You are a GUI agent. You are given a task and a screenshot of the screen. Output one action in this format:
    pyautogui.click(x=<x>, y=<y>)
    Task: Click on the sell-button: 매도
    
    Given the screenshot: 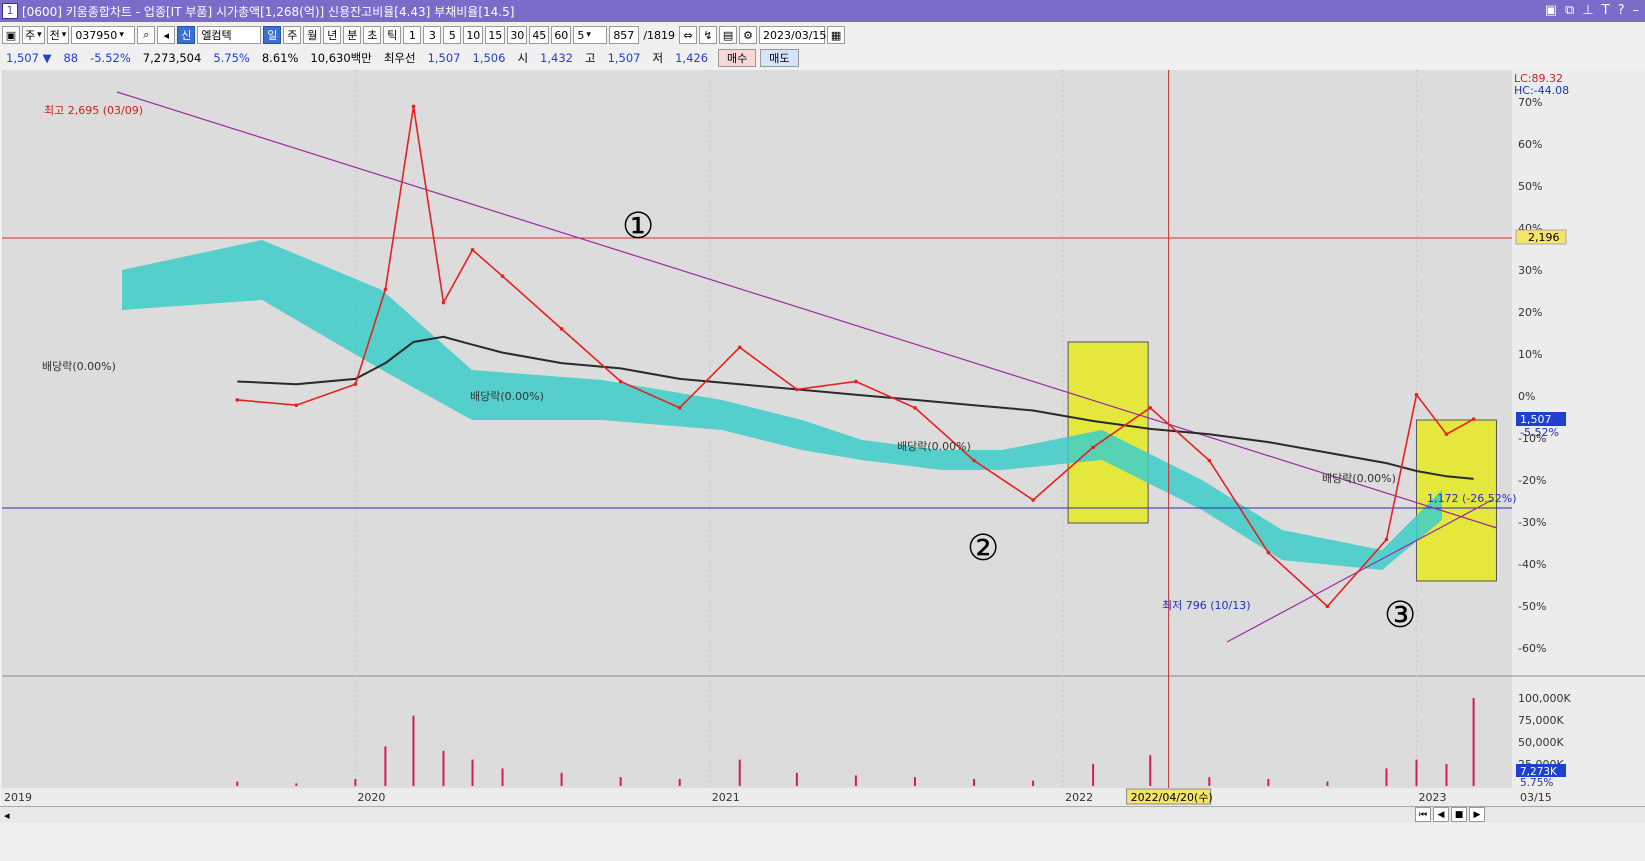 What is the action you would take?
    pyautogui.click(x=779, y=58)
    